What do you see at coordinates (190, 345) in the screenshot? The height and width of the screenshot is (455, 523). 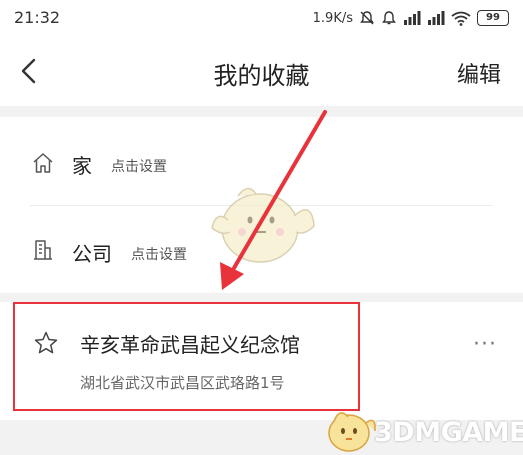 I see `favorite-name: 辛亥革命武昌起义纪念馆` at bounding box center [190, 345].